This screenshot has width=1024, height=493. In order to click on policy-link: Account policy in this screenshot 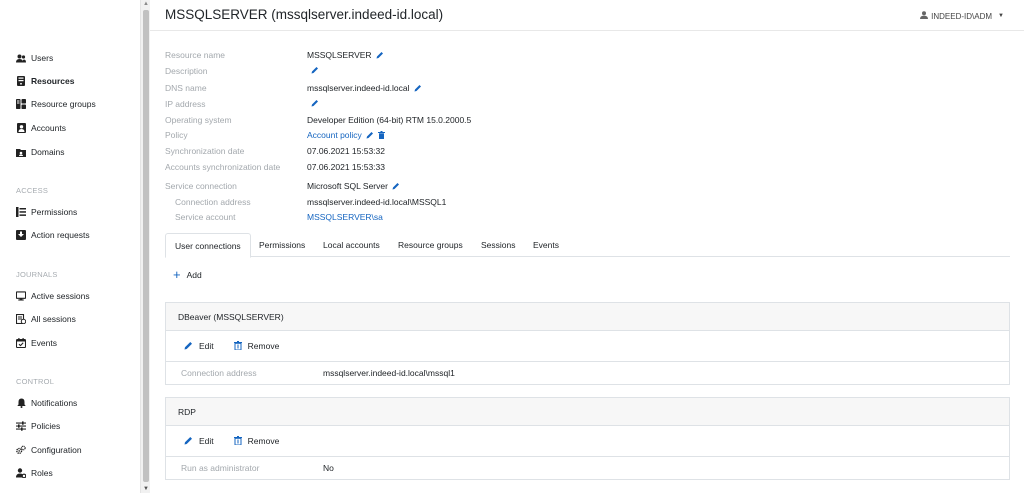, I will do `click(334, 135)`.